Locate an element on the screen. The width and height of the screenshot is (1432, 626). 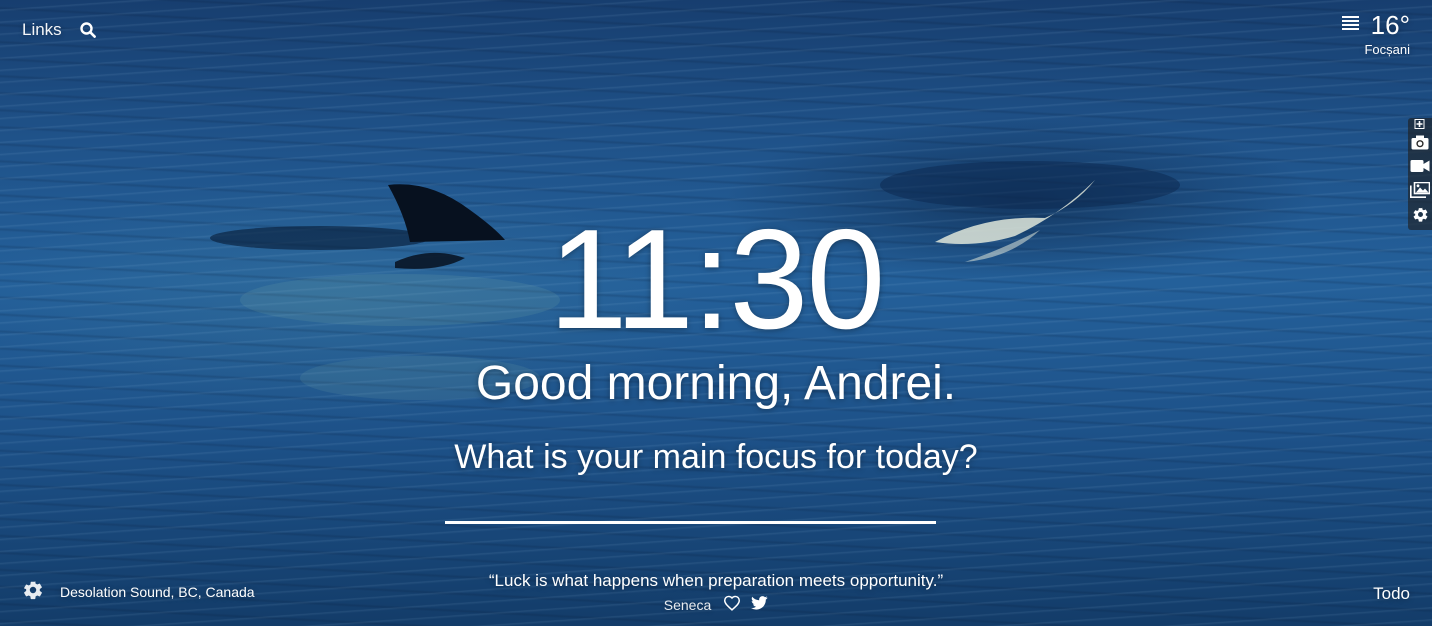
heart-icon is located at coordinates (732, 604).